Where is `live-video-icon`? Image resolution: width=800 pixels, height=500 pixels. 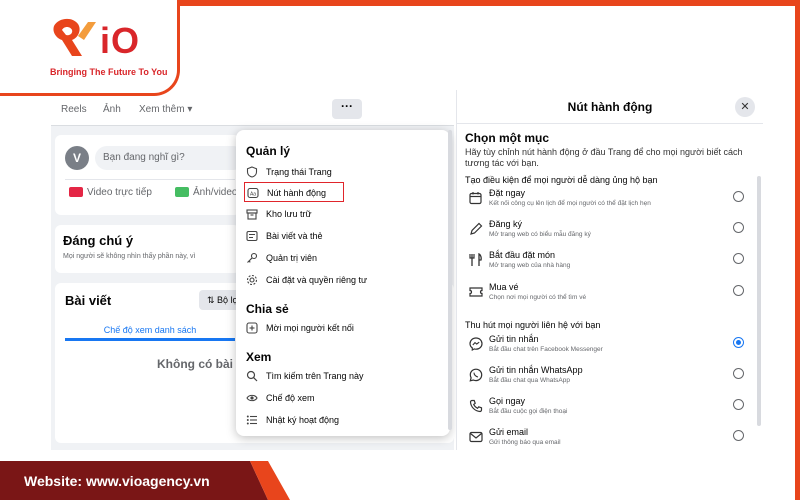 live-video-icon is located at coordinates (76, 192).